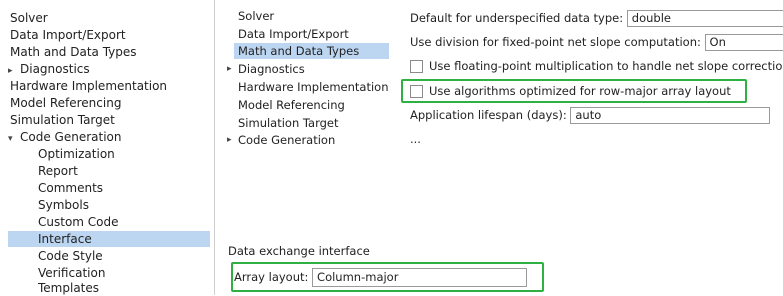 Image resolution: width=783 pixels, height=296 pixels. What do you see at coordinates (58, 171) in the screenshot?
I see `tree-item-label: Report` at bounding box center [58, 171].